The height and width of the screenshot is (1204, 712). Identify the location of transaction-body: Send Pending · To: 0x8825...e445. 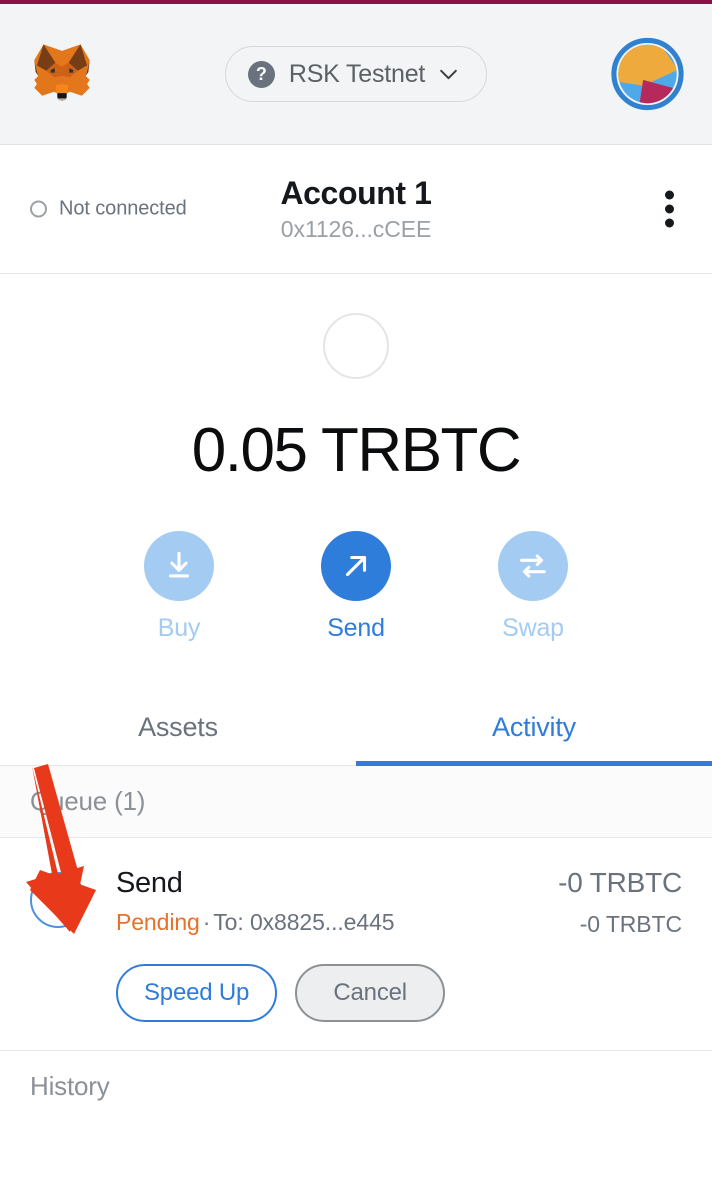
(329, 901).